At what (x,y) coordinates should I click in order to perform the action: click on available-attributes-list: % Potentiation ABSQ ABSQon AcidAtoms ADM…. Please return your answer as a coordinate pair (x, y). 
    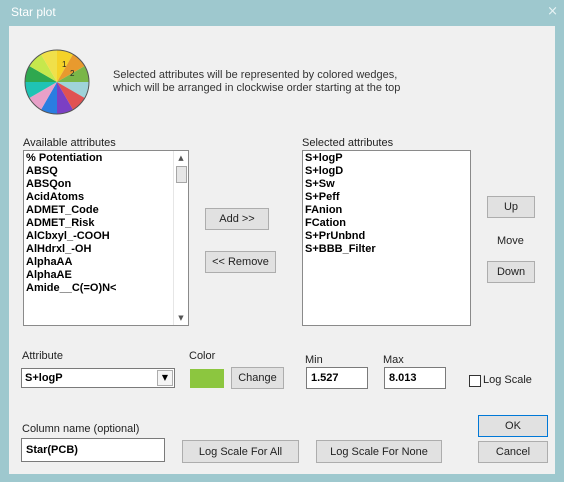
    Looking at the image, I should click on (106, 238).